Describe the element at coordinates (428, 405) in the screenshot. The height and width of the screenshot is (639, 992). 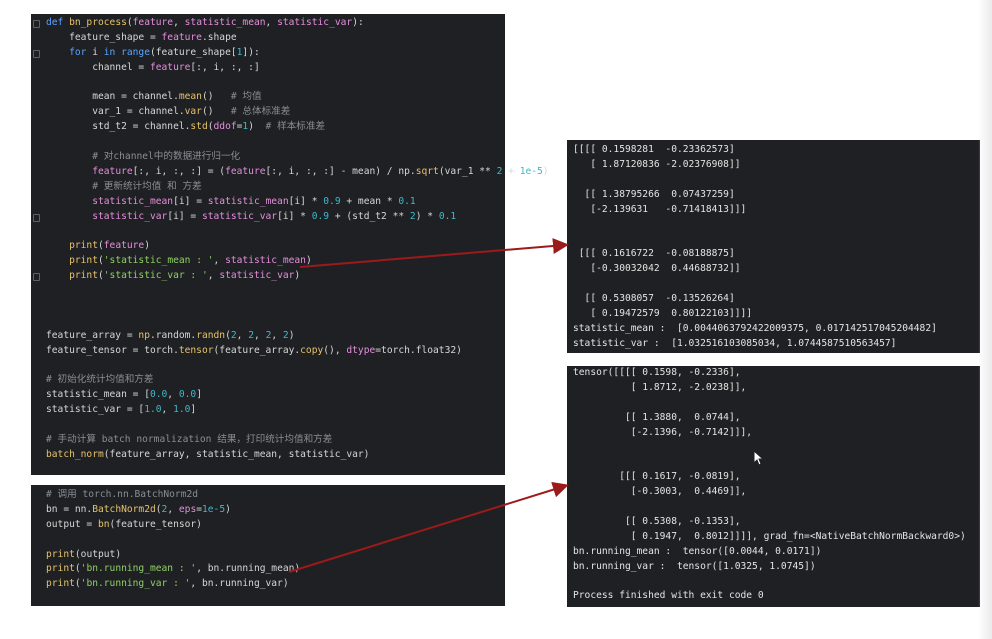
I see `annotation-arrows` at that location.